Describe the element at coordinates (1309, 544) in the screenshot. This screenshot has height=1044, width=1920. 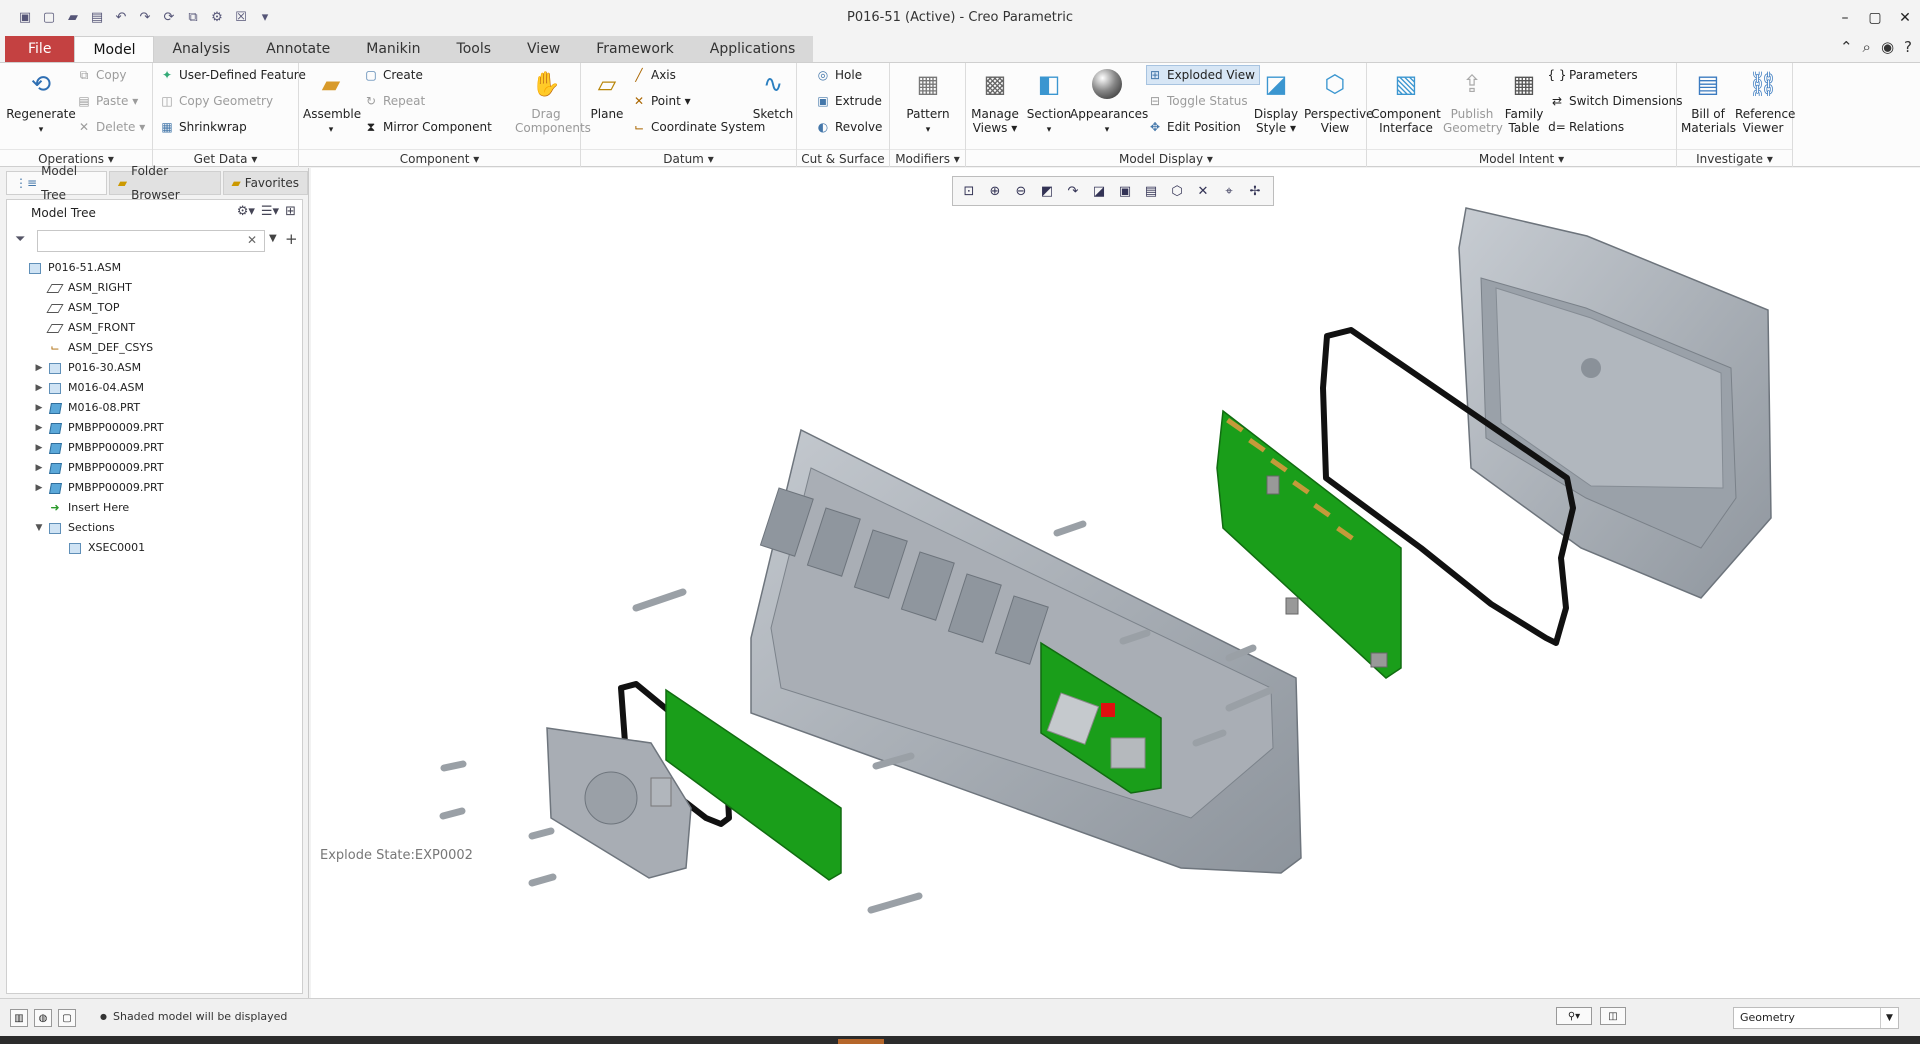
I see `pcb-board-right` at that location.